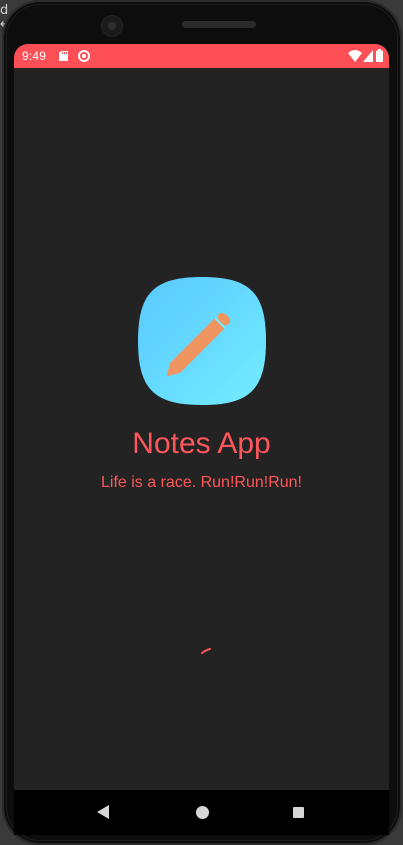 This screenshot has height=845, width=403. Describe the element at coordinates (103, 812) in the screenshot. I see `back-icon` at that location.